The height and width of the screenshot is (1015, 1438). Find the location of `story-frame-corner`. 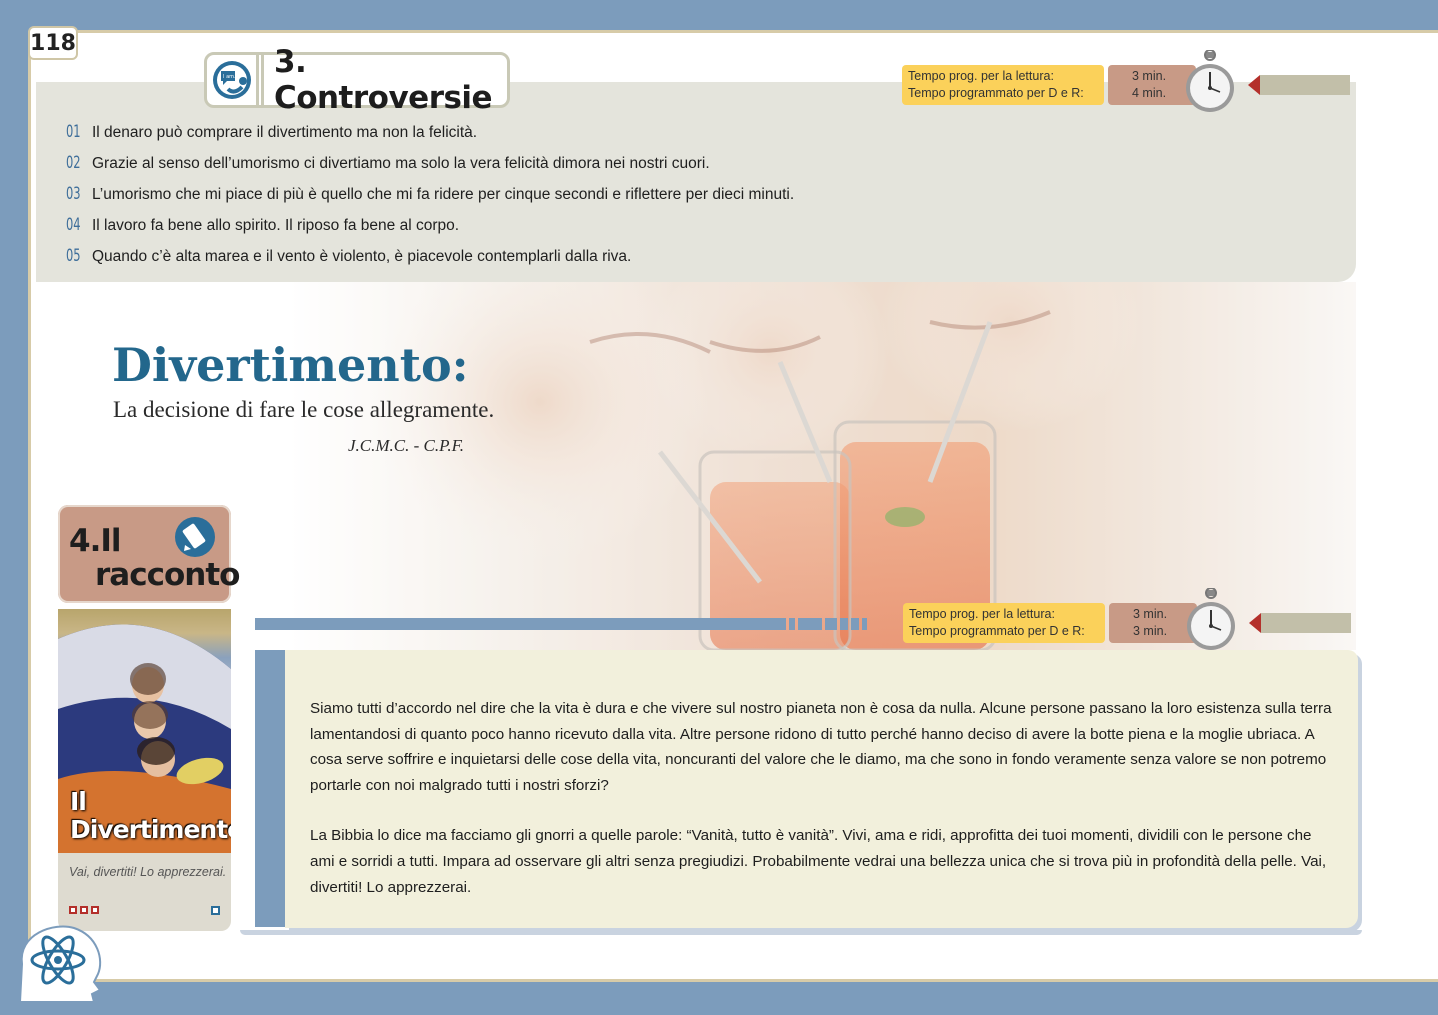

story-frame-corner is located at coordinates (270, 640).